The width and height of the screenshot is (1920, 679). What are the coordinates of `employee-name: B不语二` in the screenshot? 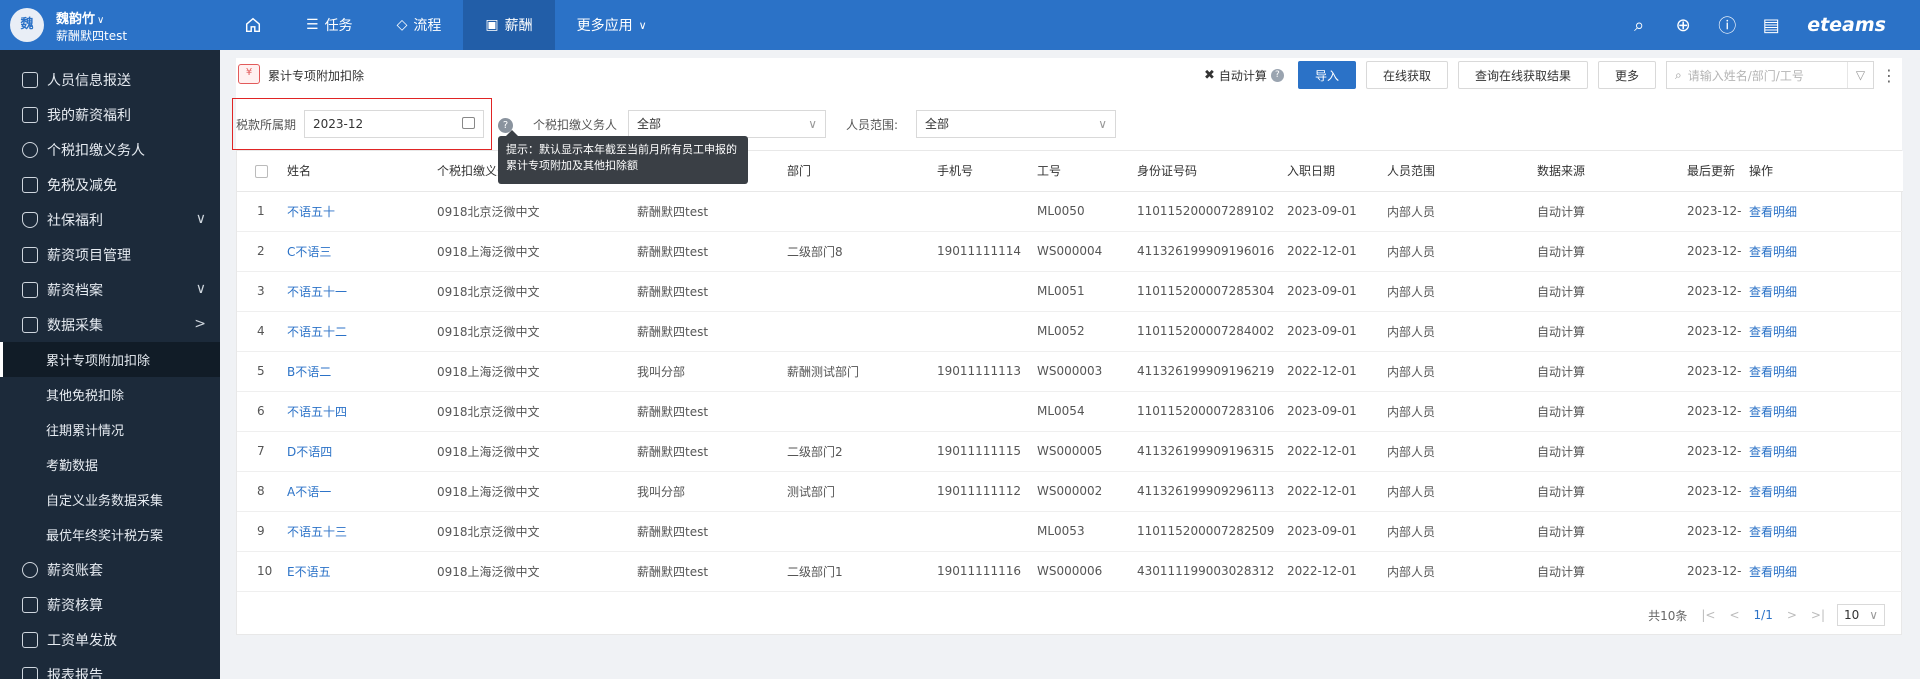 It's located at (362, 371).